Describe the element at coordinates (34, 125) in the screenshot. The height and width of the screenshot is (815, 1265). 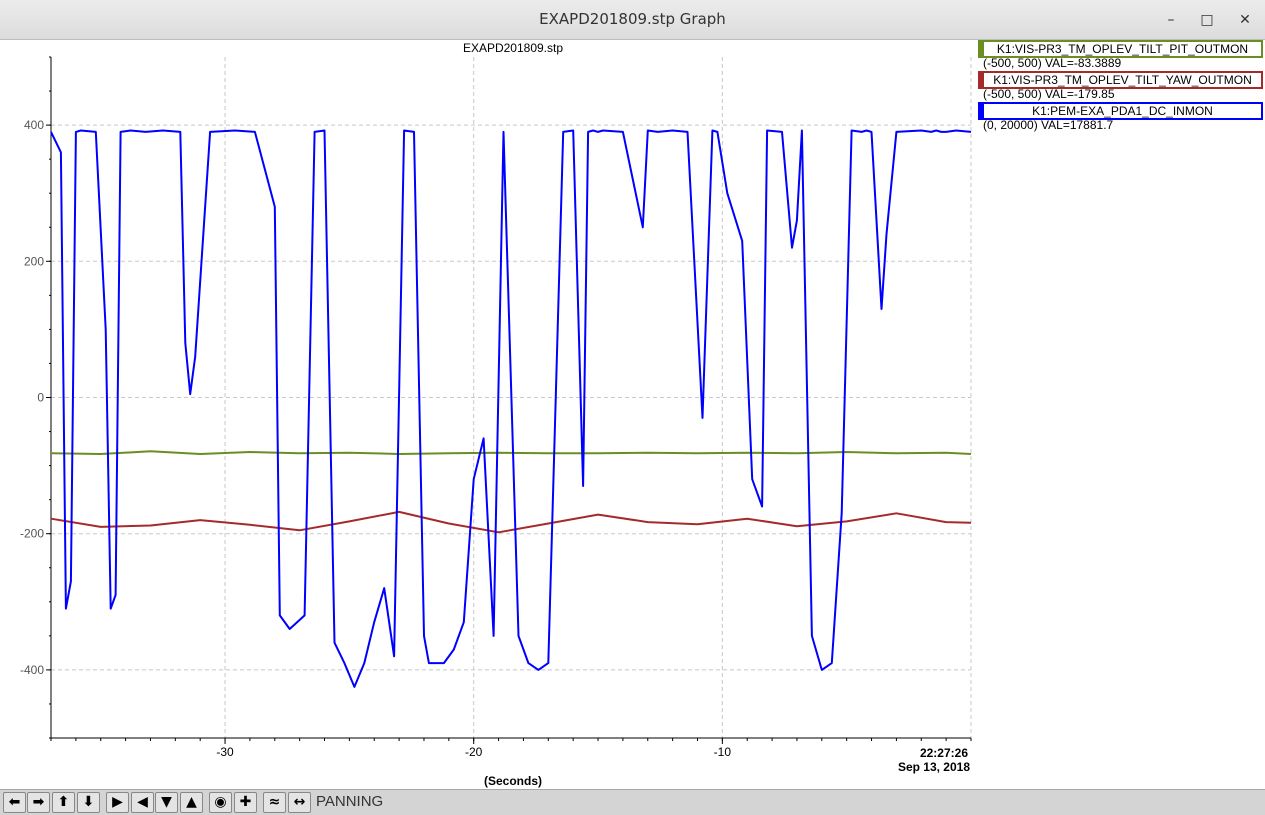
I see `y-tick-label: 400` at that location.